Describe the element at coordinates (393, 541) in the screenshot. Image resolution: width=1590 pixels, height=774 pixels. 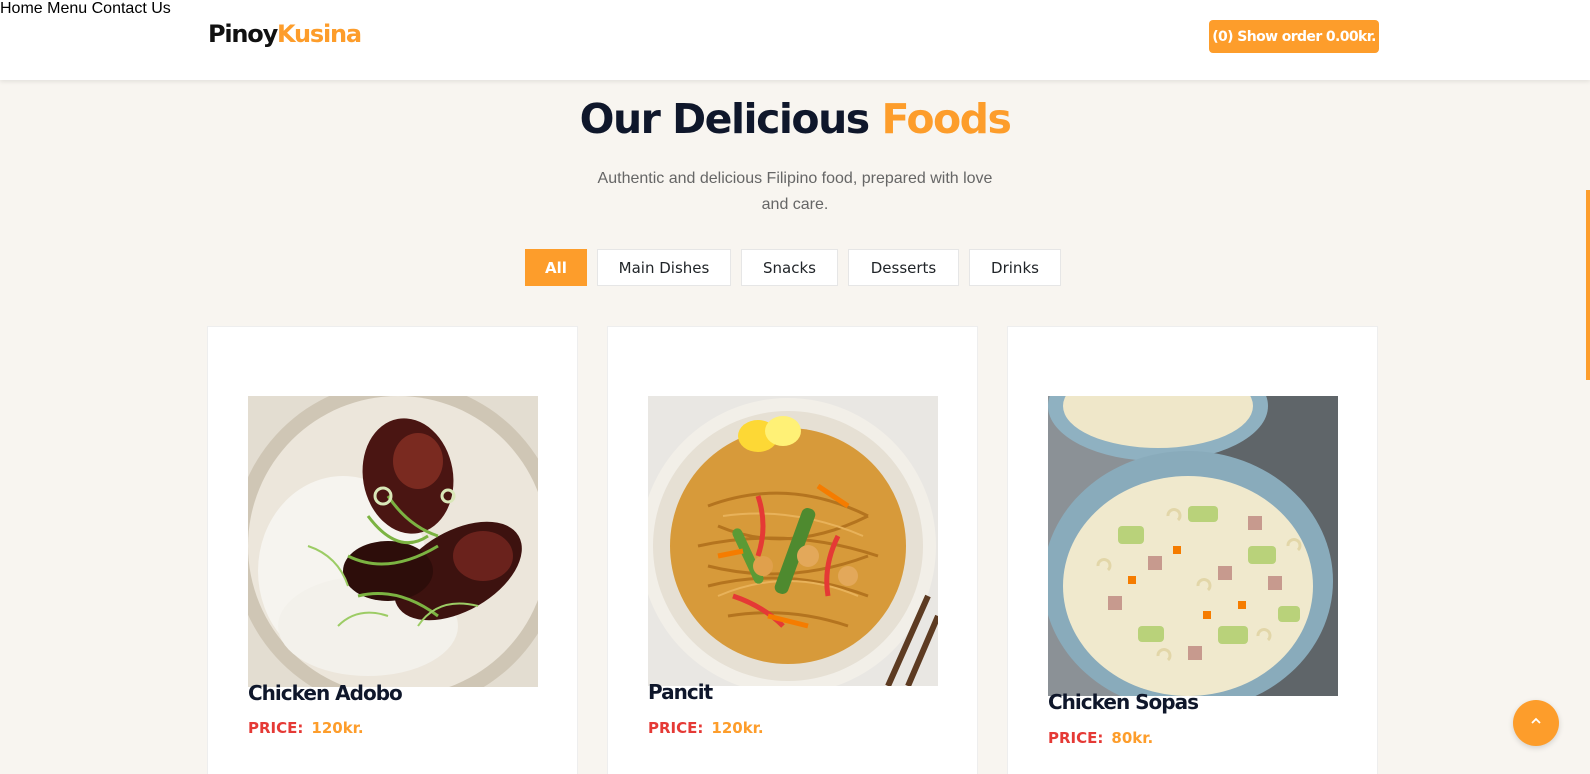
I see `food-image-chicken-adobo` at that location.